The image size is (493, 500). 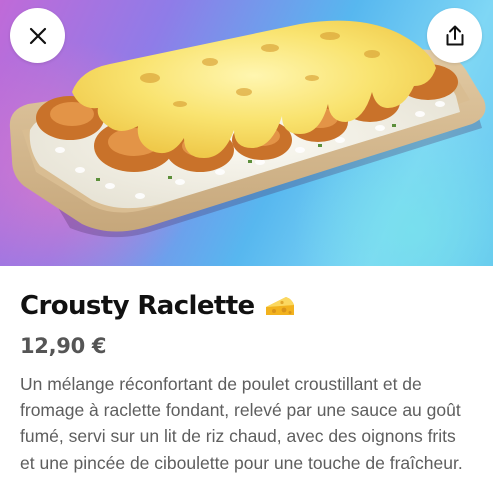 I want to click on close-button, so click(x=37, y=35).